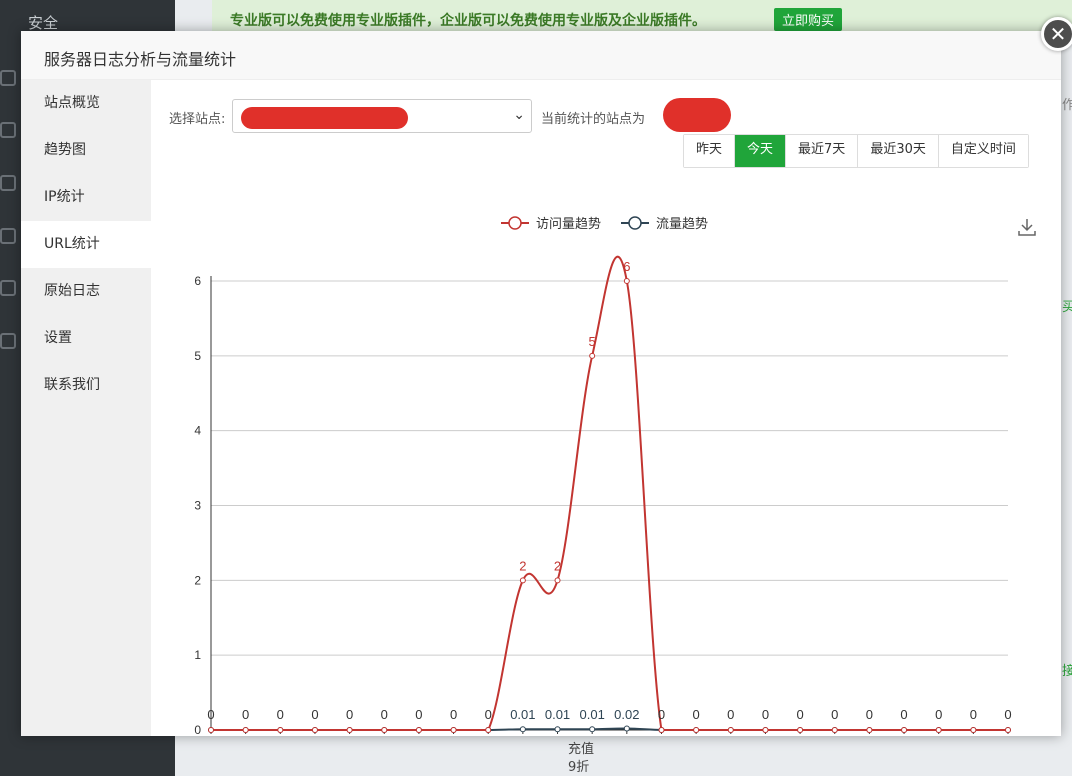 The width and height of the screenshot is (1072, 776). What do you see at coordinates (8, 341) in the screenshot?
I see `logout-icon` at bounding box center [8, 341].